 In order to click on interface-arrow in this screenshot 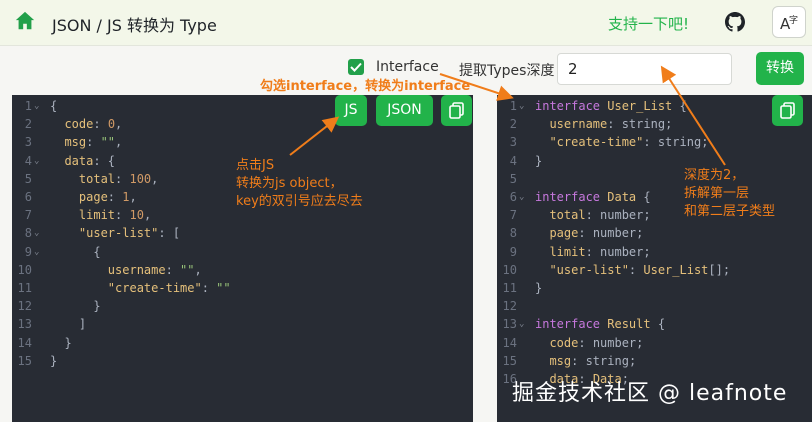, I will do `click(476, 87)`.